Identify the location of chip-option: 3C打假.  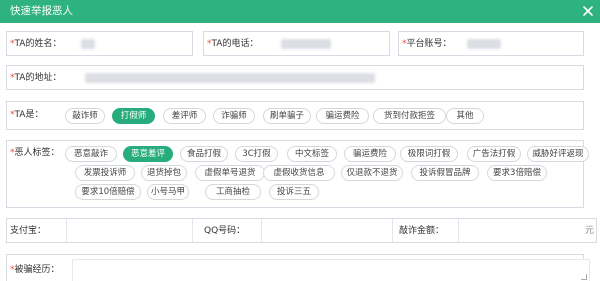
(256, 154).